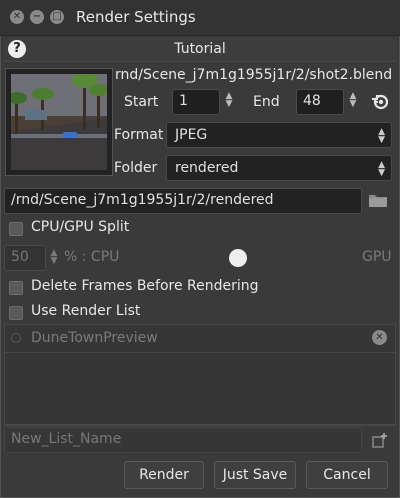 The image size is (400, 498). Describe the element at coordinates (94, 338) in the screenshot. I see `render-list-item-label: DuneTownPreview` at that location.